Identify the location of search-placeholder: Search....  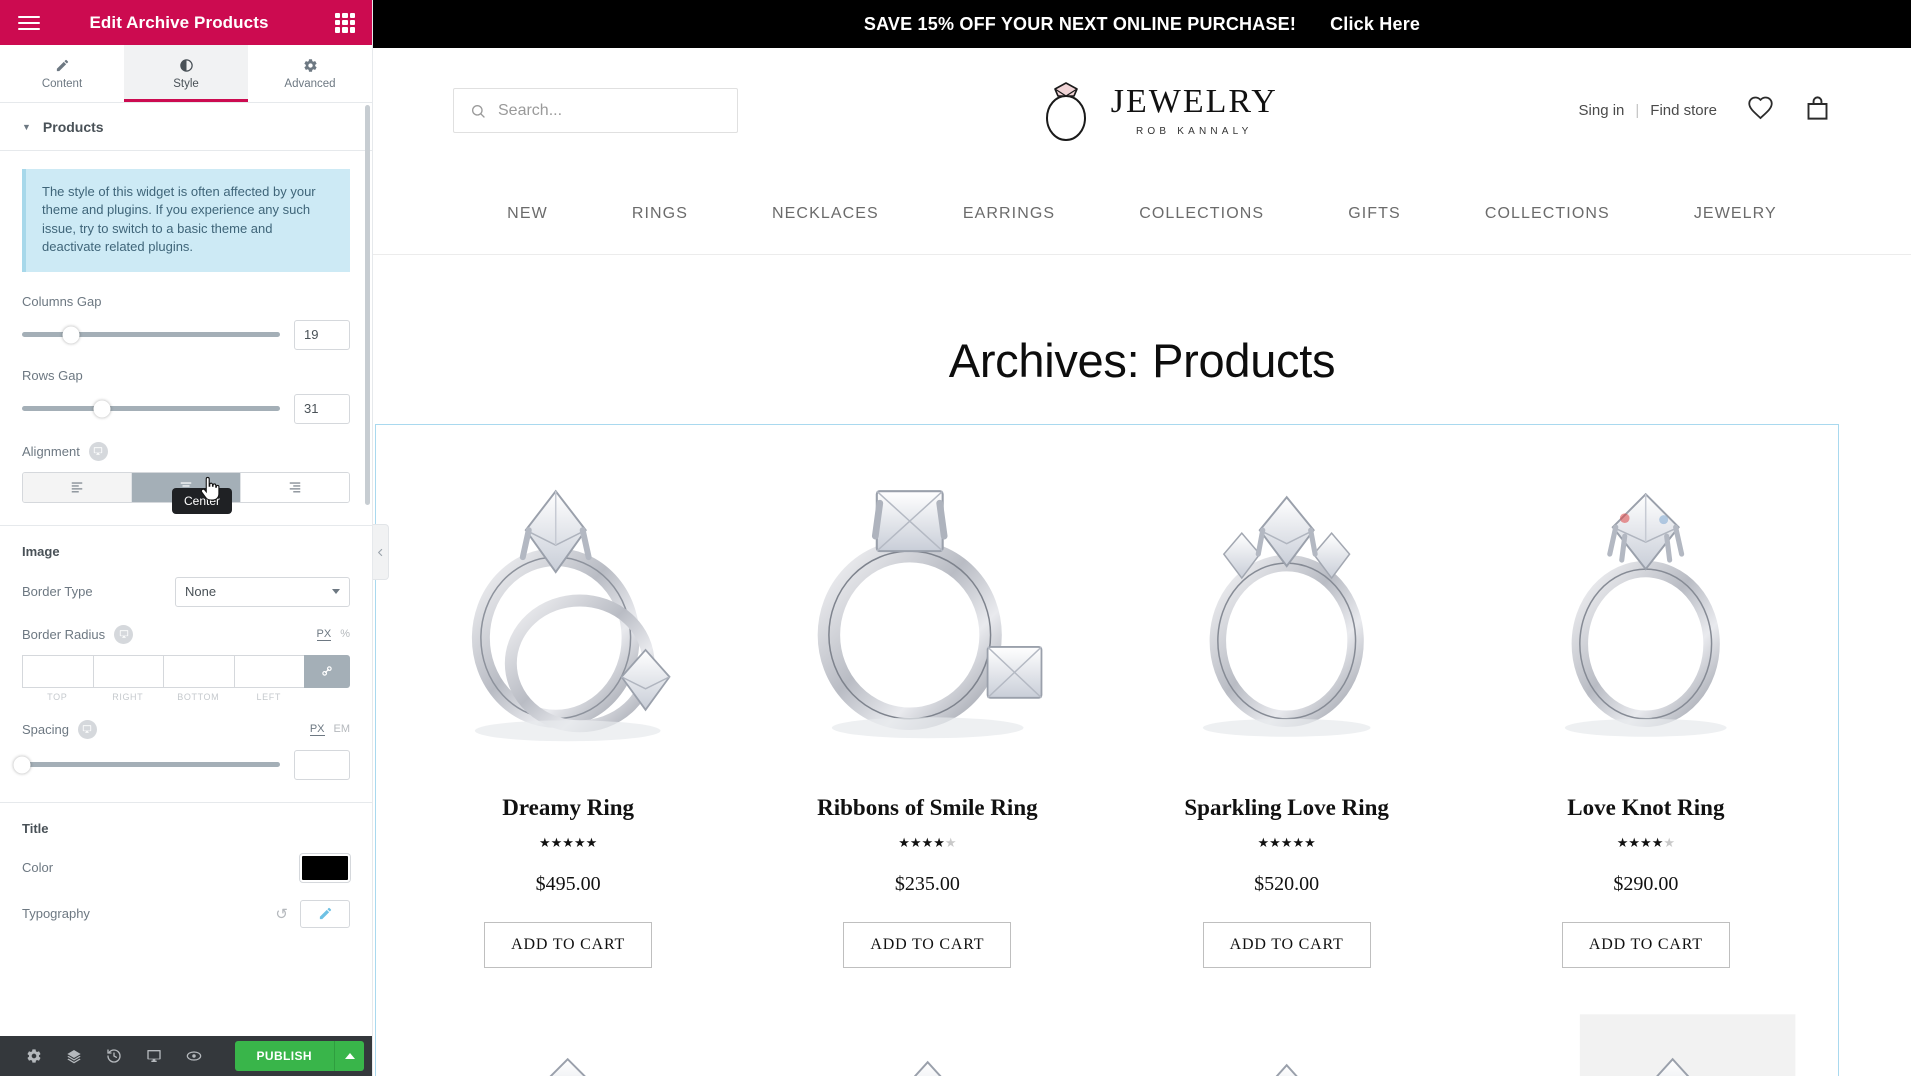
(530, 110).